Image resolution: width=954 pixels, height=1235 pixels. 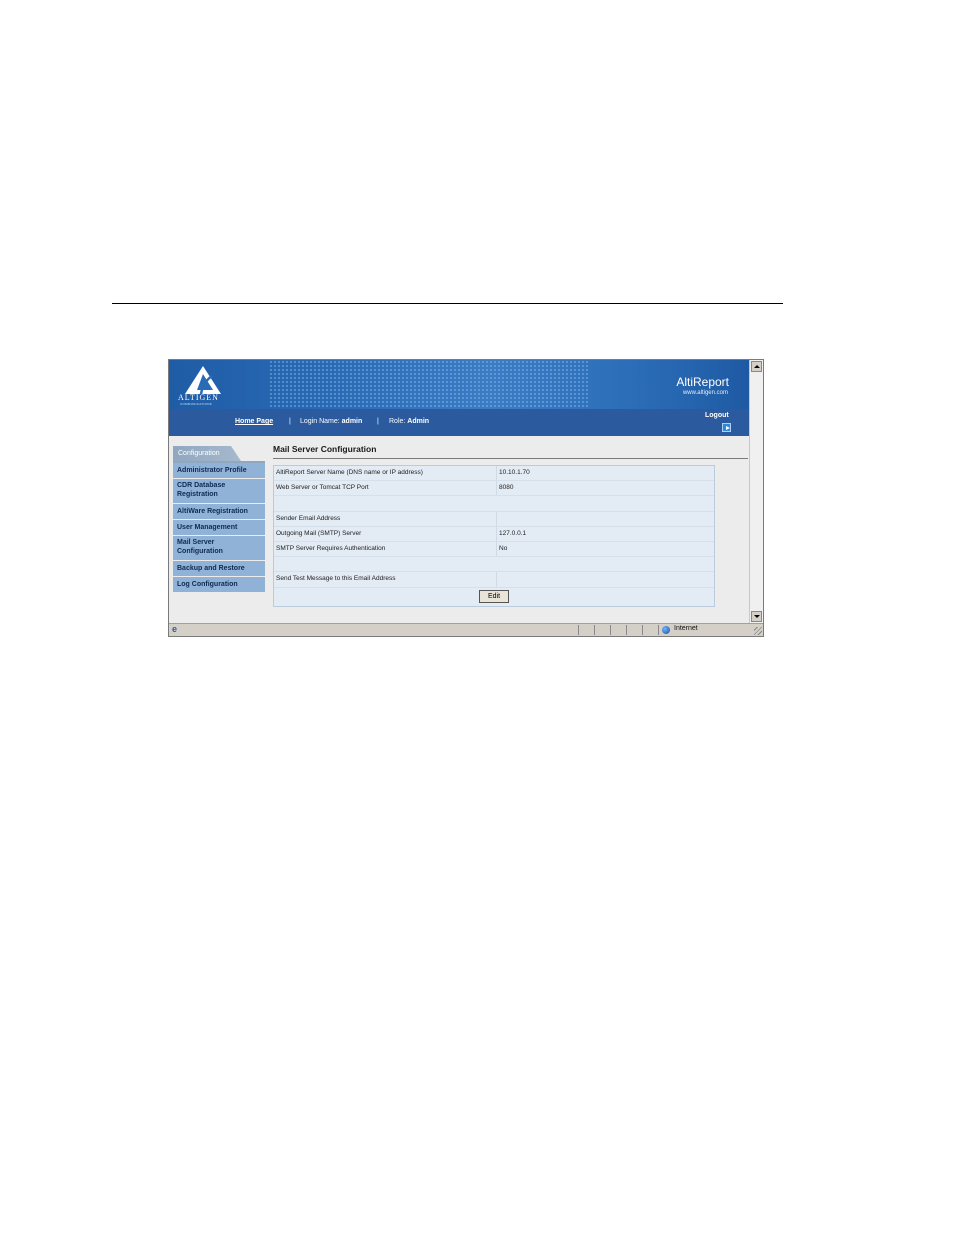 What do you see at coordinates (198, 397) in the screenshot?
I see `logo-wordmark: ALTIGEN` at bounding box center [198, 397].